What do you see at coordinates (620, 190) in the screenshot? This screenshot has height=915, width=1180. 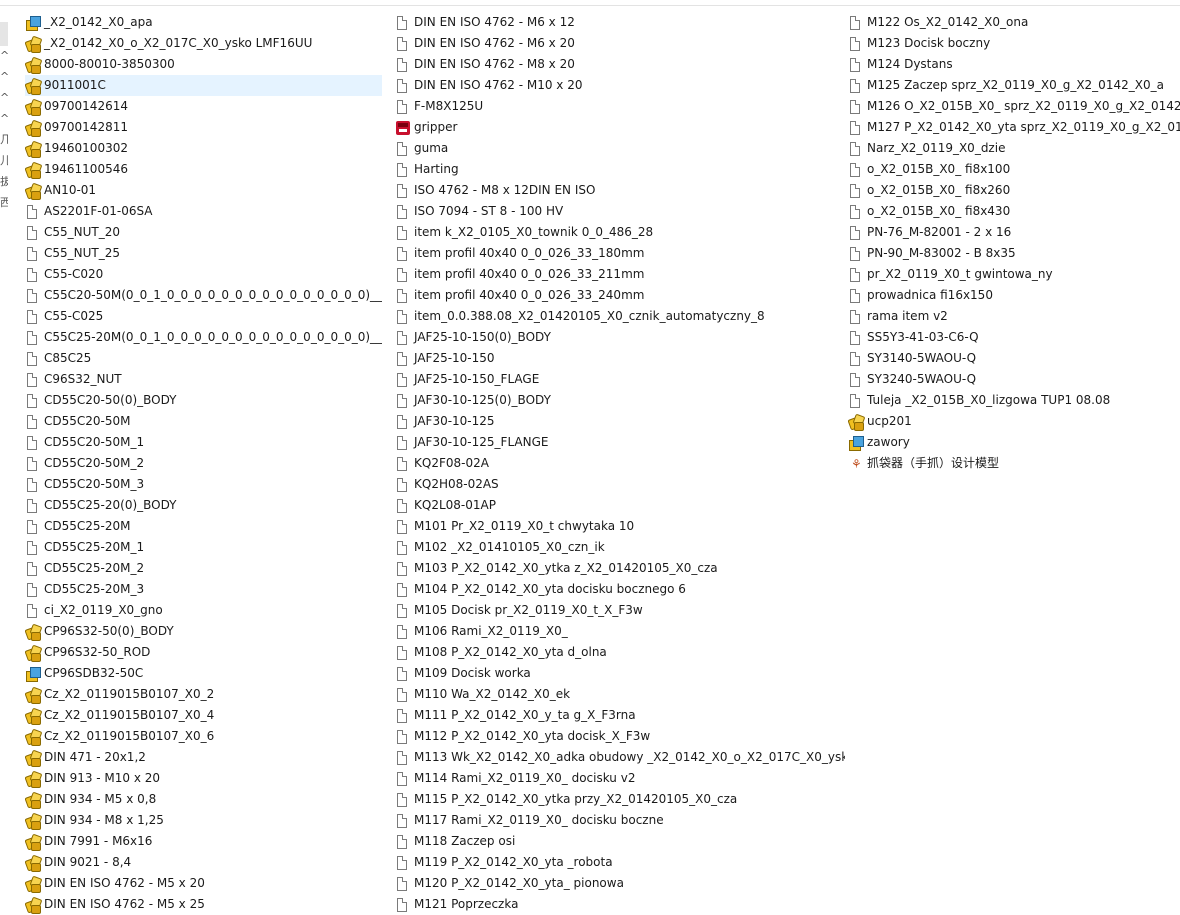 I see `file-item: ISO 4762 - M8 x 12DIN EN ISO` at bounding box center [620, 190].